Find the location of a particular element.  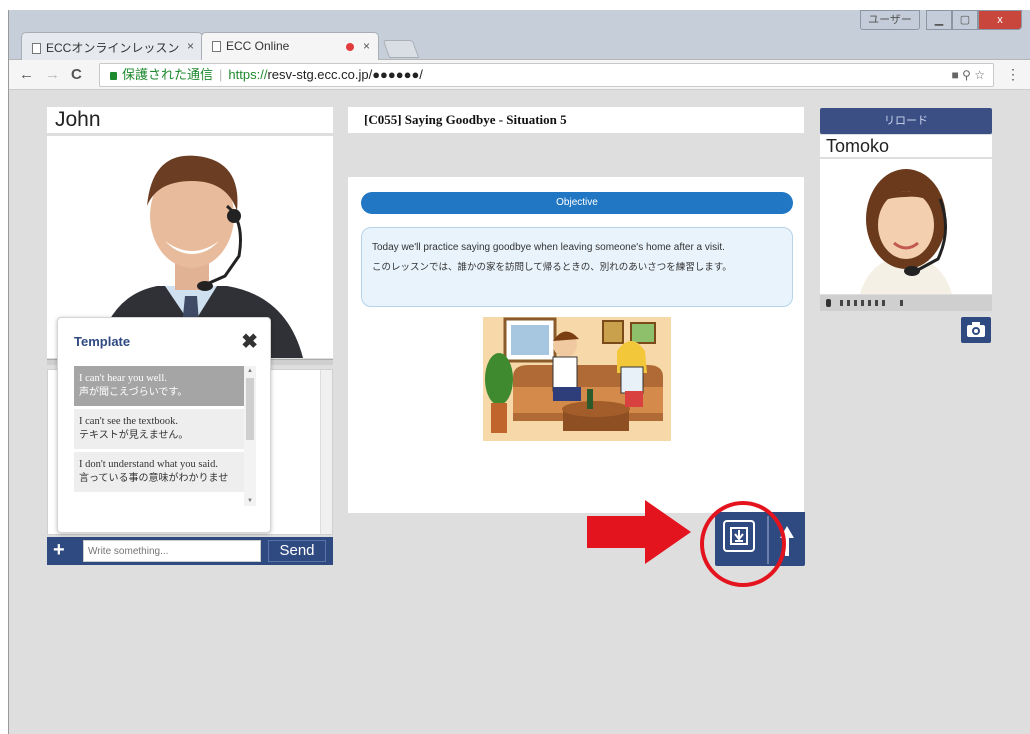

chat-scrollbar is located at coordinates (326, 452).